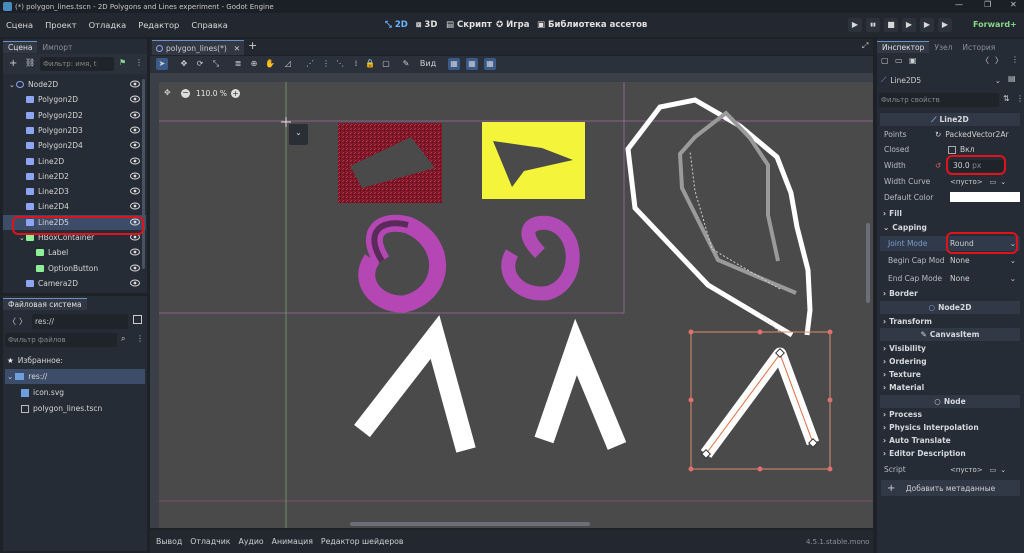 The image size is (1024, 553). What do you see at coordinates (987, 4) in the screenshot?
I see `maximize-icon: ❐` at bounding box center [987, 4].